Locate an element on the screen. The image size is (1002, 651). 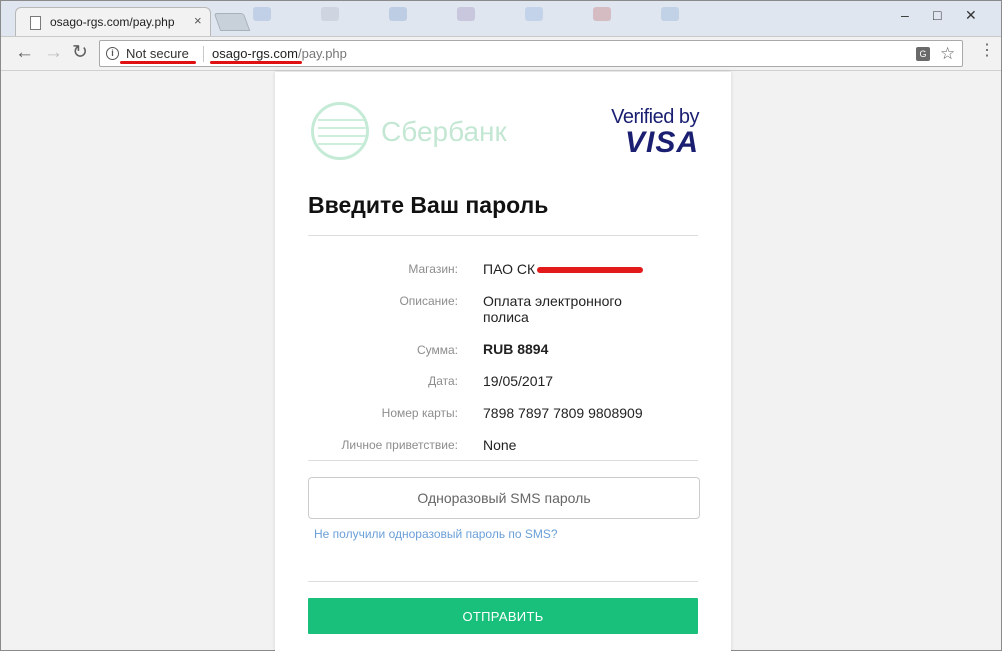
sberbank-logo: Сбербанк is located at coordinates (411, 132).